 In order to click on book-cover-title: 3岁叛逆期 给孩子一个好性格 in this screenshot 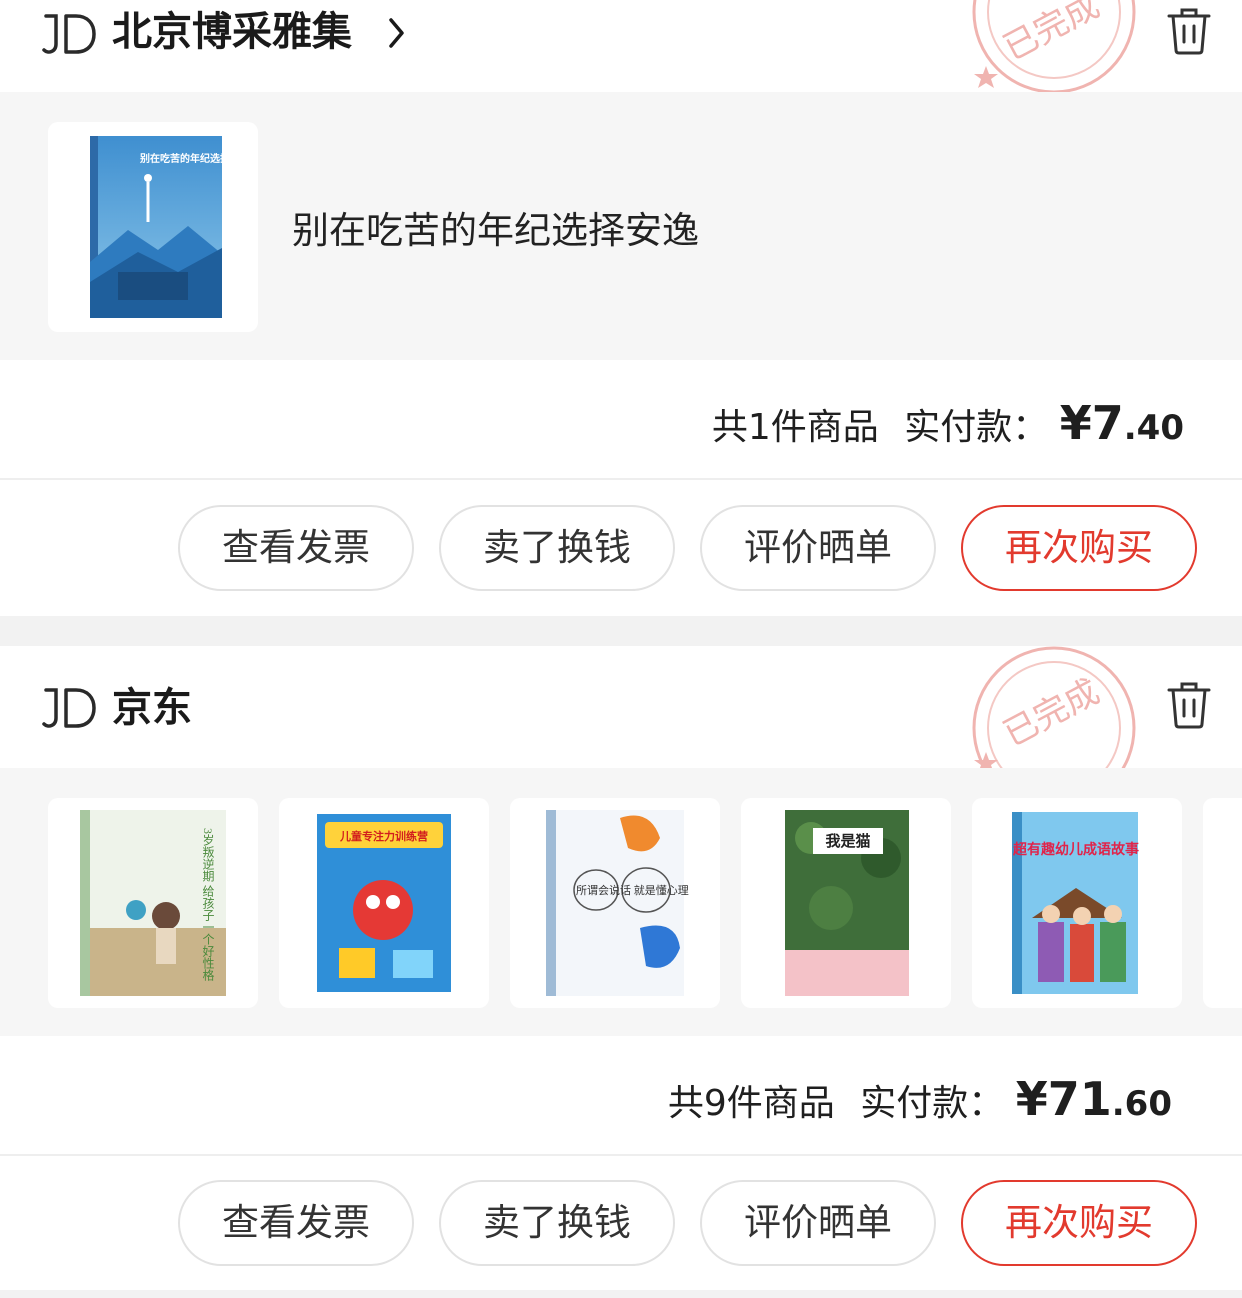, I will do `click(208, 904)`.